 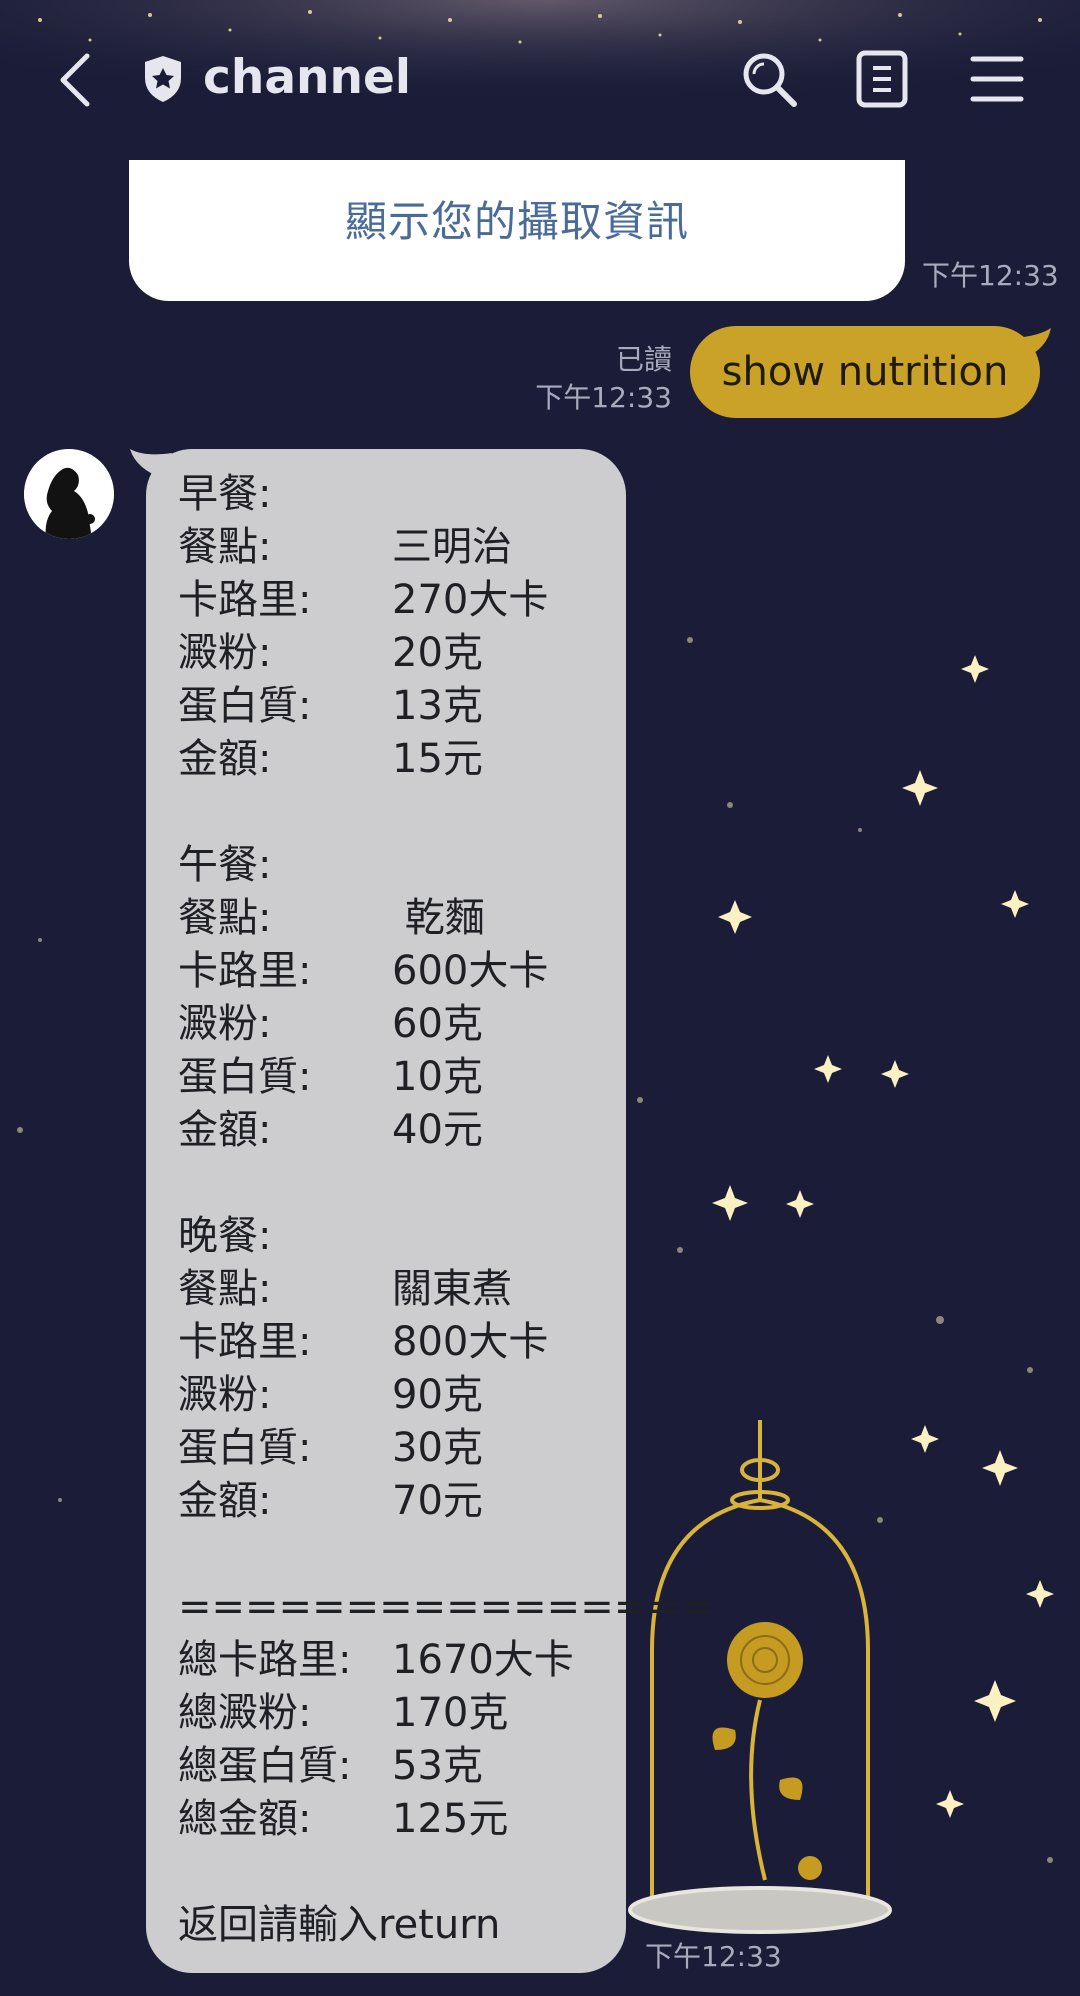 I want to click on read-receipt: 已讀, so click(x=643, y=359).